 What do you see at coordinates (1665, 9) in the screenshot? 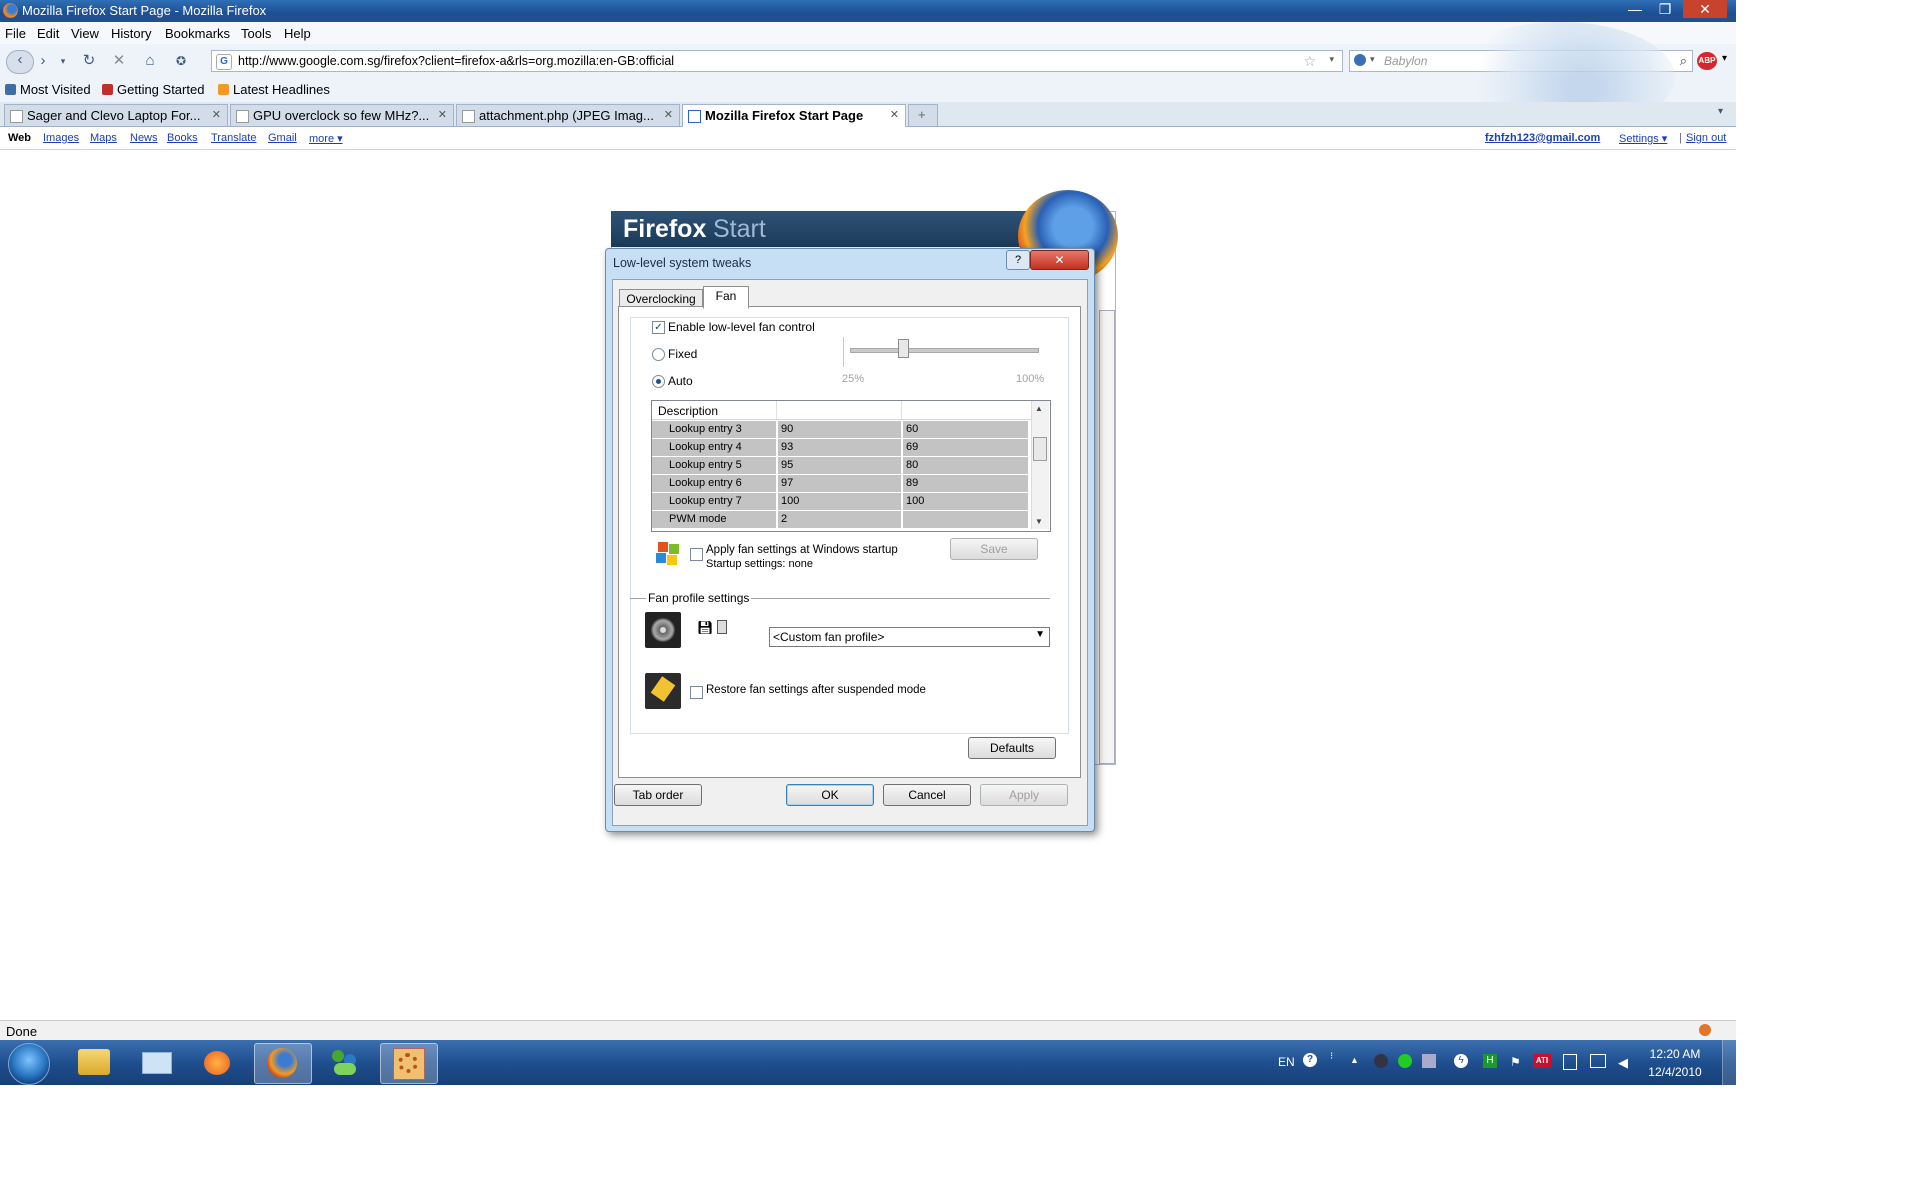
I see `maximize-button: ❐` at bounding box center [1665, 9].